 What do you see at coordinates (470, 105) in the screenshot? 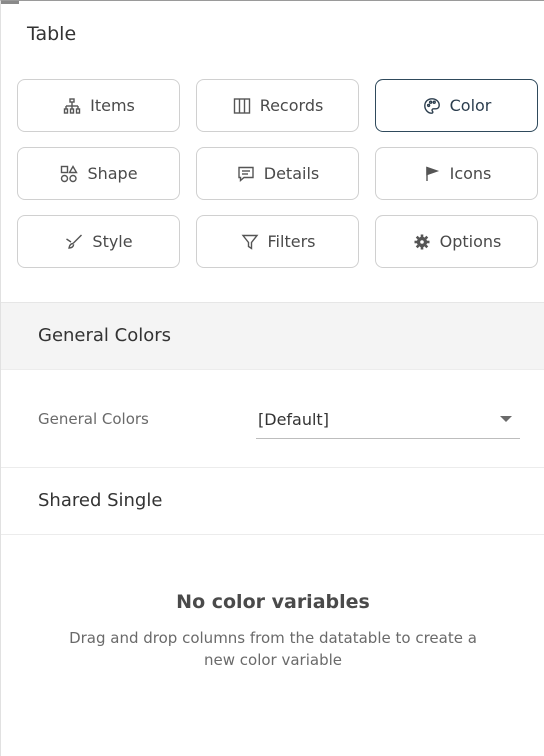
I see `tab-label: Color` at bounding box center [470, 105].